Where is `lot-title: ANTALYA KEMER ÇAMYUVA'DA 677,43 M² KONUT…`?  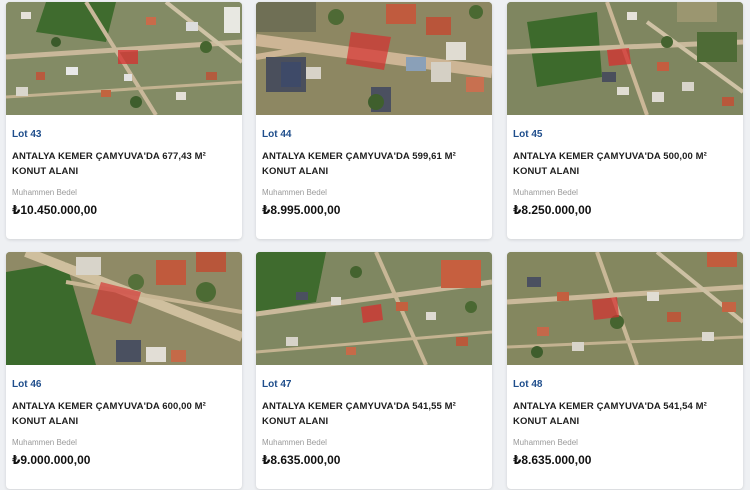 lot-title: ANTALYA KEMER ÇAMYUVA'DA 677,43 M² KONUT… is located at coordinates (109, 164).